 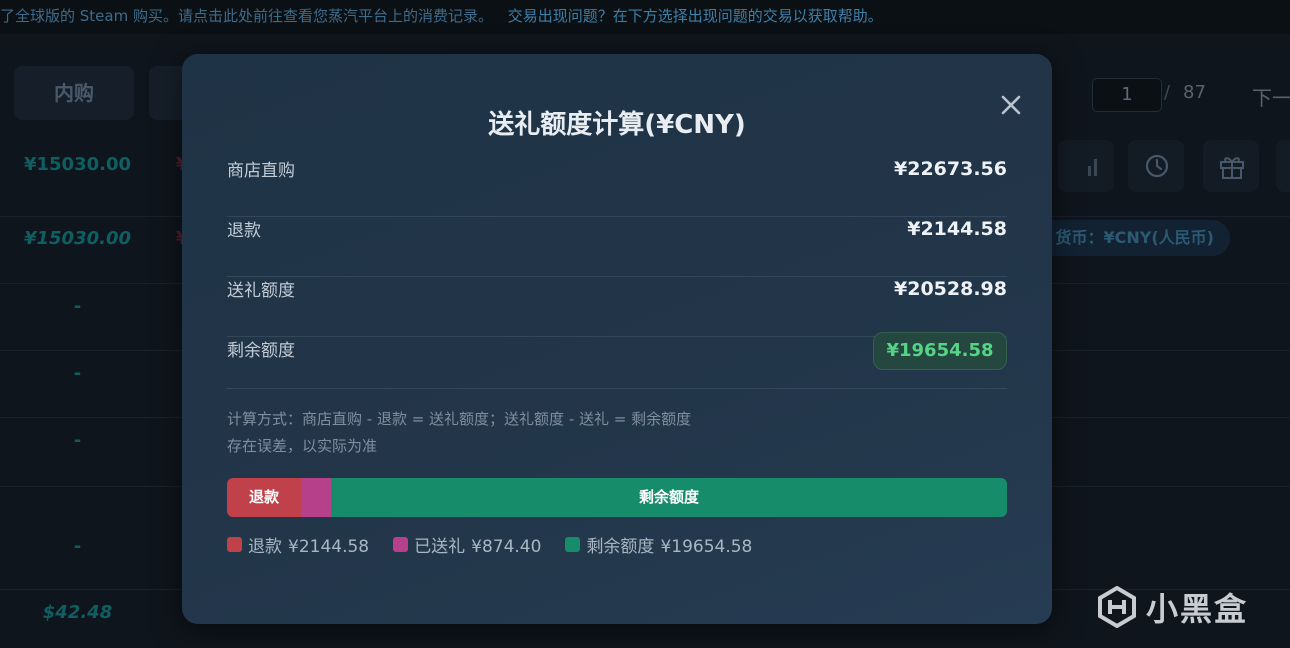 I want to click on watermark: 小黑盒, so click(x=1172, y=607).